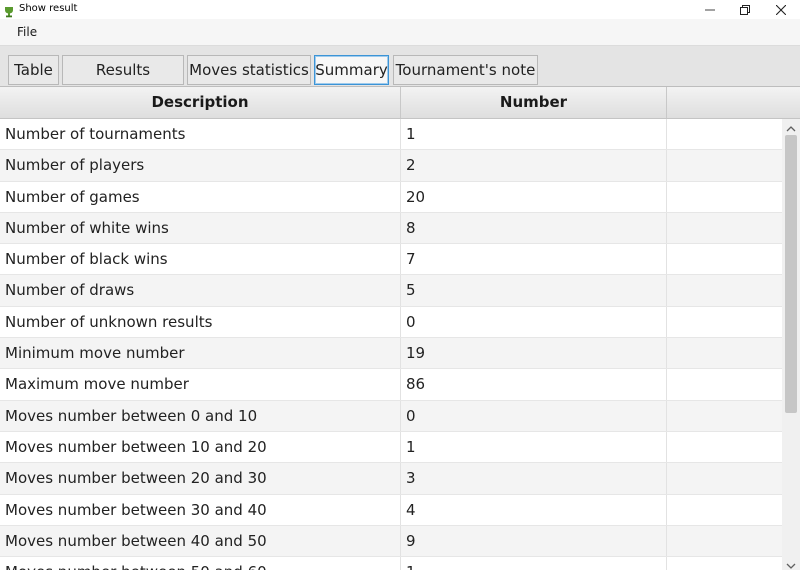 This screenshot has height=573, width=800. I want to click on minimize-button, so click(710, 9).